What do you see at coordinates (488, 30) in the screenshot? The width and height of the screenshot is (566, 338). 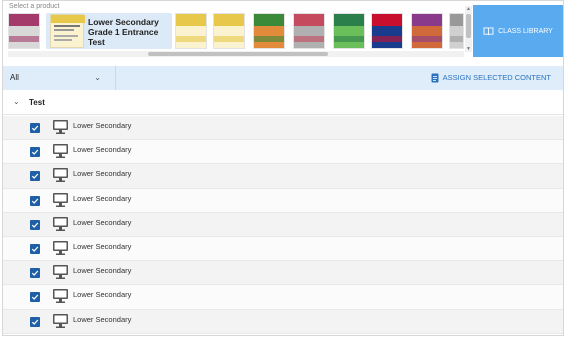 I see `book-open-icon` at bounding box center [488, 30].